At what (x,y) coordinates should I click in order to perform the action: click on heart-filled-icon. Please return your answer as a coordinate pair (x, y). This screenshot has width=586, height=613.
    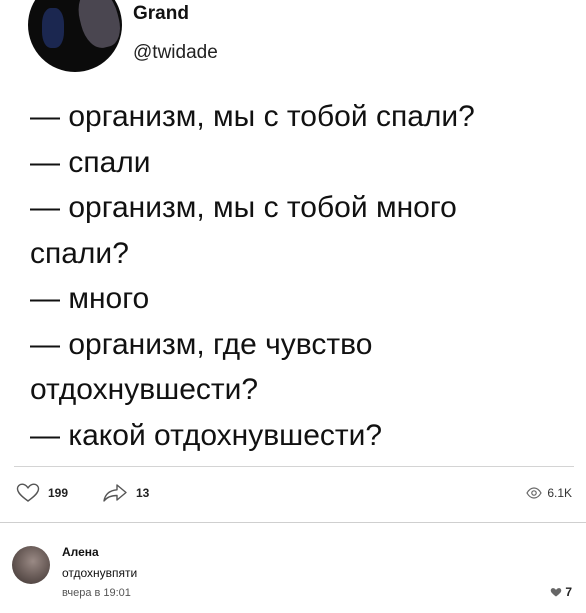
    Looking at the image, I should click on (556, 591).